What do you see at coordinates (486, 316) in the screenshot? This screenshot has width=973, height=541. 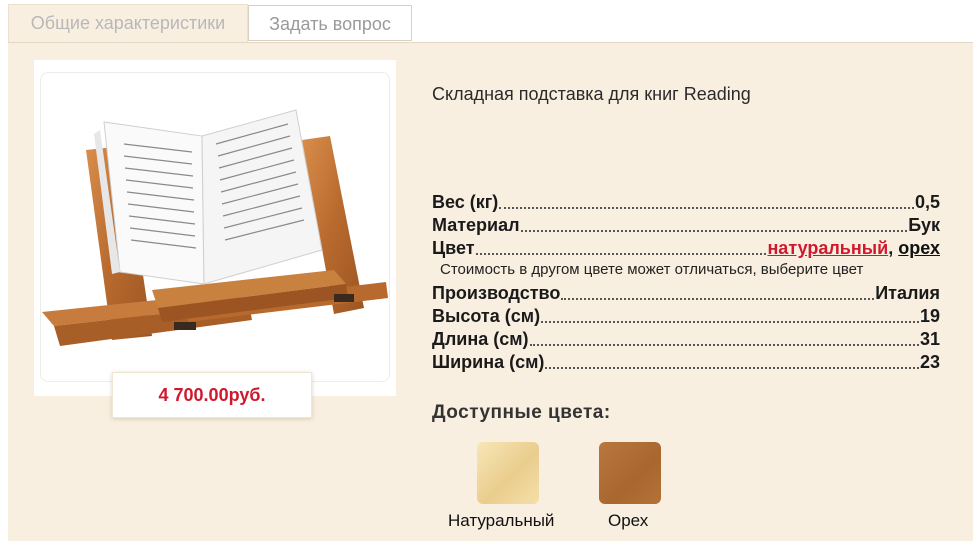 I see `spec-key: Высота (см)` at bounding box center [486, 316].